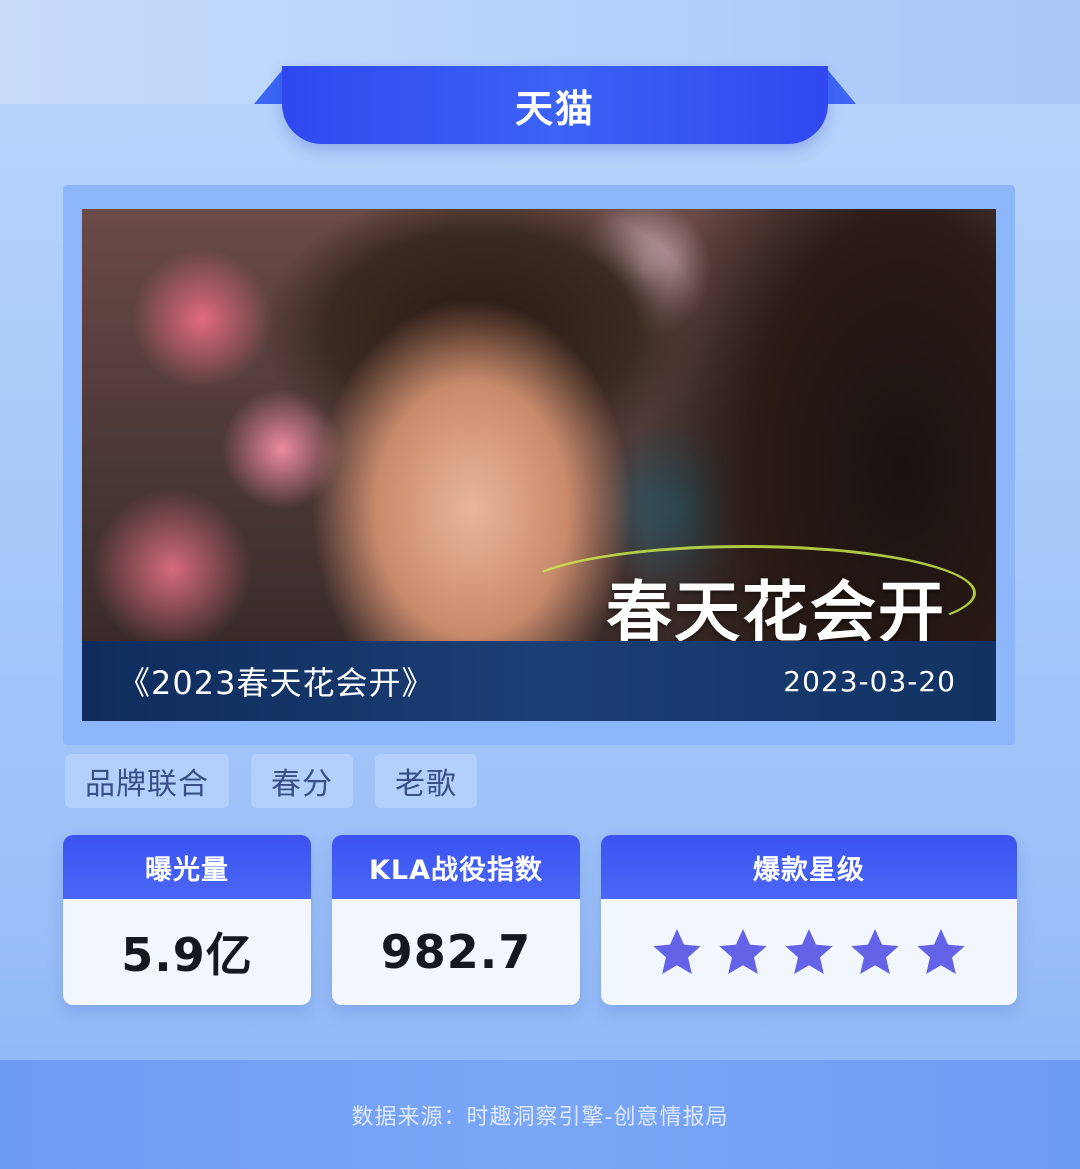  I want to click on kla-value: 982.7, so click(456, 952).